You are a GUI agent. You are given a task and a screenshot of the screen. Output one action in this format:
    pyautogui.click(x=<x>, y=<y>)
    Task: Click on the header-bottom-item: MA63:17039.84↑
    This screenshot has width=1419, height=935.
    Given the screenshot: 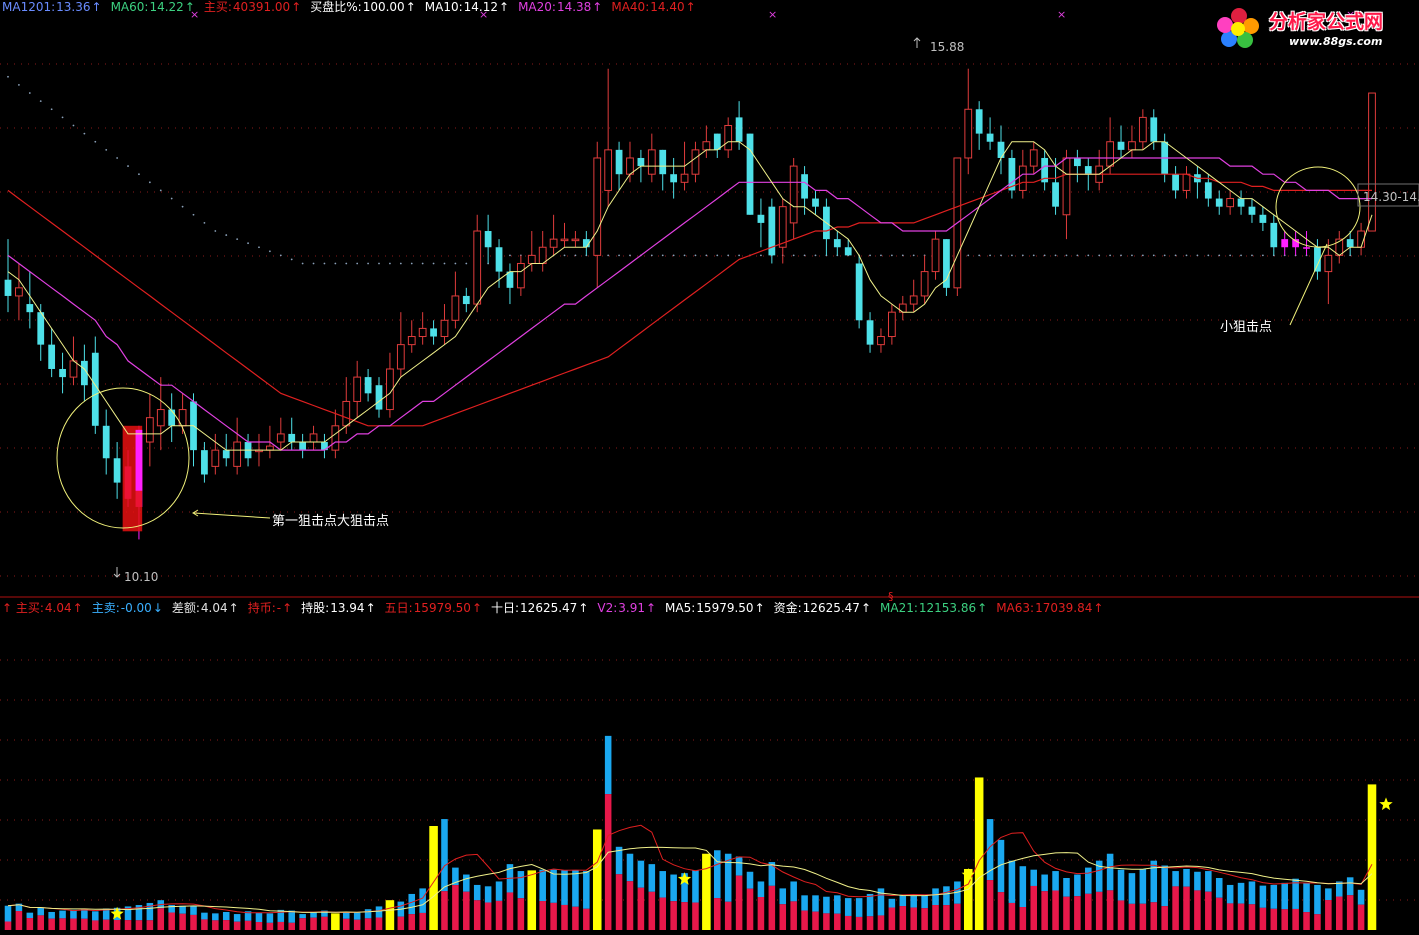 What is the action you would take?
    pyautogui.click(x=1050, y=608)
    